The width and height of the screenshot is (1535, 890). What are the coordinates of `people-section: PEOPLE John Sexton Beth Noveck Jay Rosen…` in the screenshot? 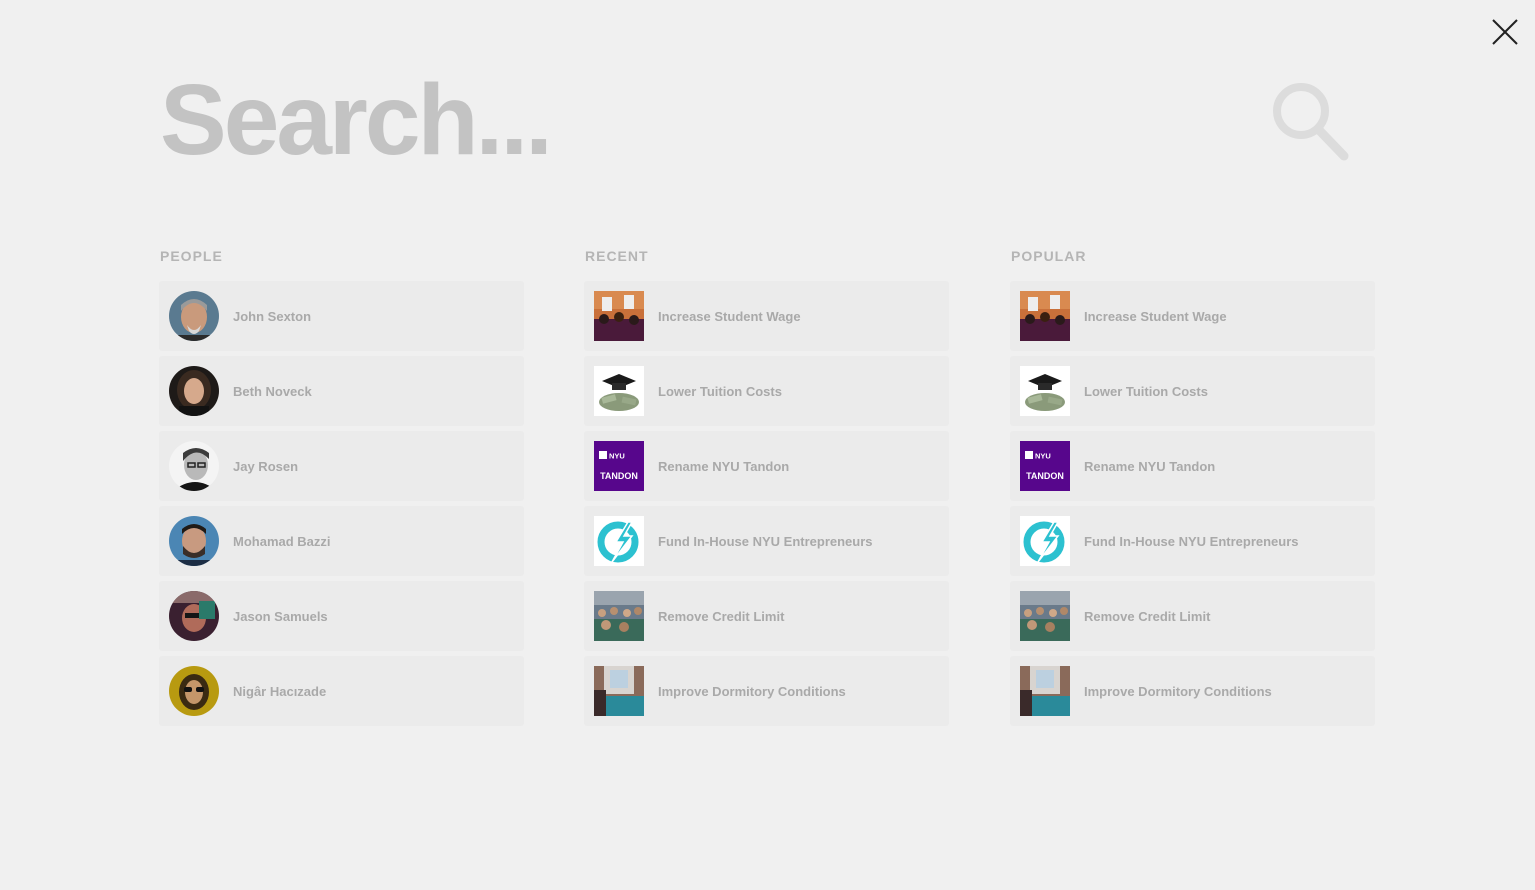 It's located at (341, 489).